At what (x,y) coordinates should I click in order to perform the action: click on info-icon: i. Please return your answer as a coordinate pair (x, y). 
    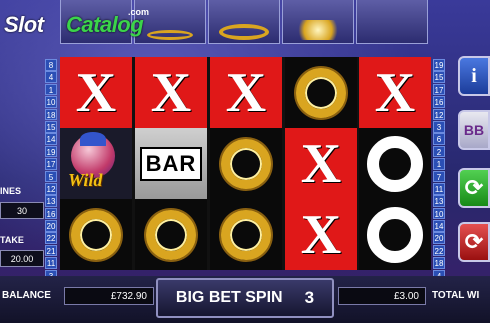
    Looking at the image, I should click on (474, 75).